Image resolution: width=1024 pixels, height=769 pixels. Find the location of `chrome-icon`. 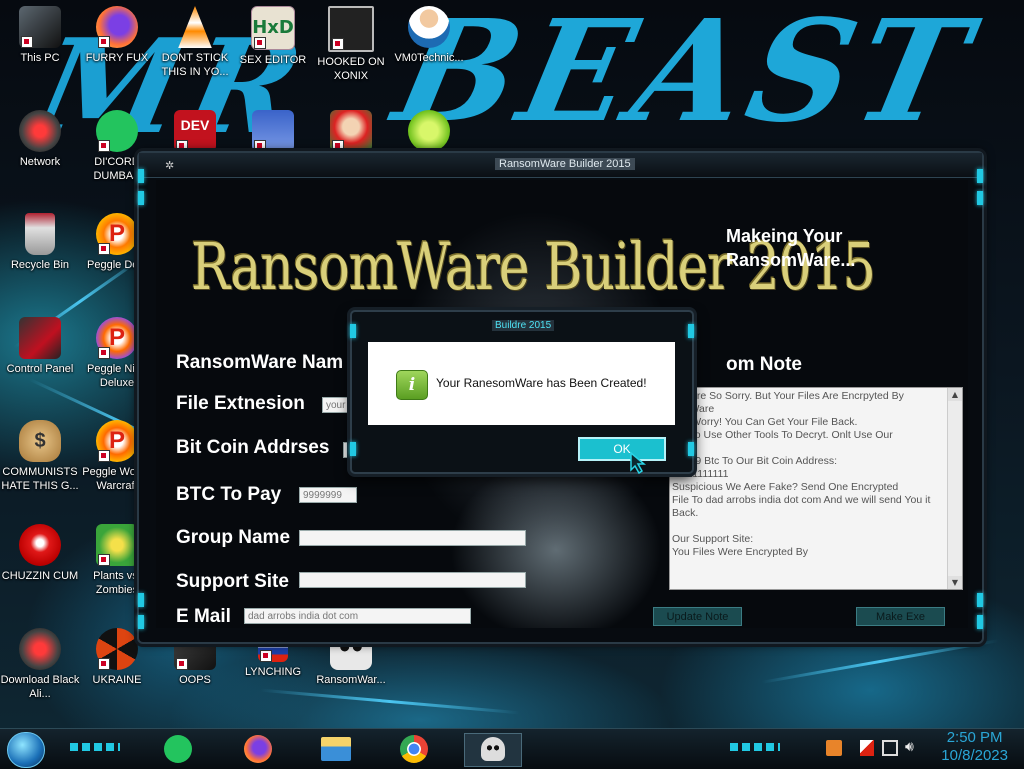

chrome-icon is located at coordinates (414, 749).